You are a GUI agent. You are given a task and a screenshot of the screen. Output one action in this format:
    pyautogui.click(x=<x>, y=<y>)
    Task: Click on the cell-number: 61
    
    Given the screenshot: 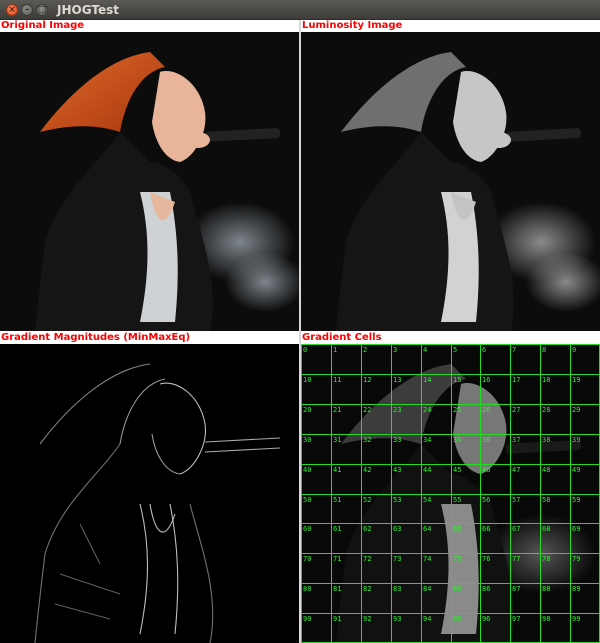 What is the action you would take?
    pyautogui.click(x=337, y=529)
    